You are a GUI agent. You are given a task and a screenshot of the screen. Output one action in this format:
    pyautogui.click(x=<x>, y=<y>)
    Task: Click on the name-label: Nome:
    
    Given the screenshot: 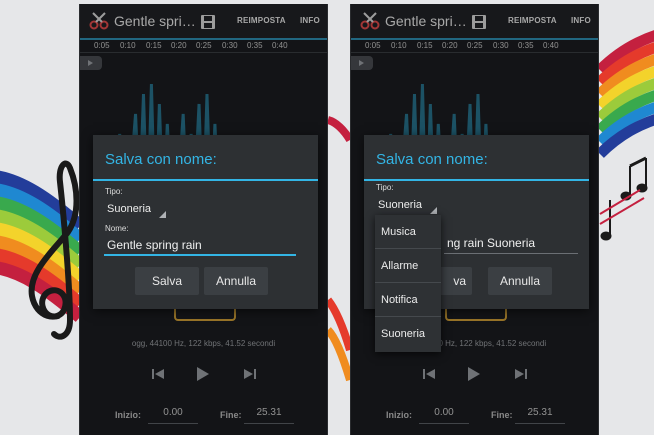 What is the action you would take?
    pyautogui.click(x=117, y=228)
    